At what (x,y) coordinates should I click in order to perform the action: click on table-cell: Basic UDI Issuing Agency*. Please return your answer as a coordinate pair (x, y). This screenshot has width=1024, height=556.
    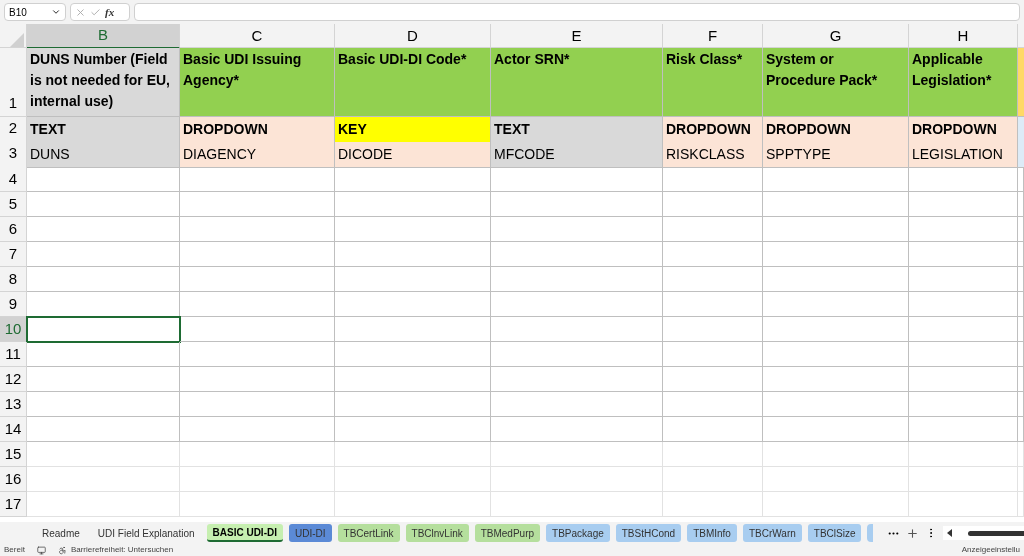
    Looking at the image, I should click on (257, 82).